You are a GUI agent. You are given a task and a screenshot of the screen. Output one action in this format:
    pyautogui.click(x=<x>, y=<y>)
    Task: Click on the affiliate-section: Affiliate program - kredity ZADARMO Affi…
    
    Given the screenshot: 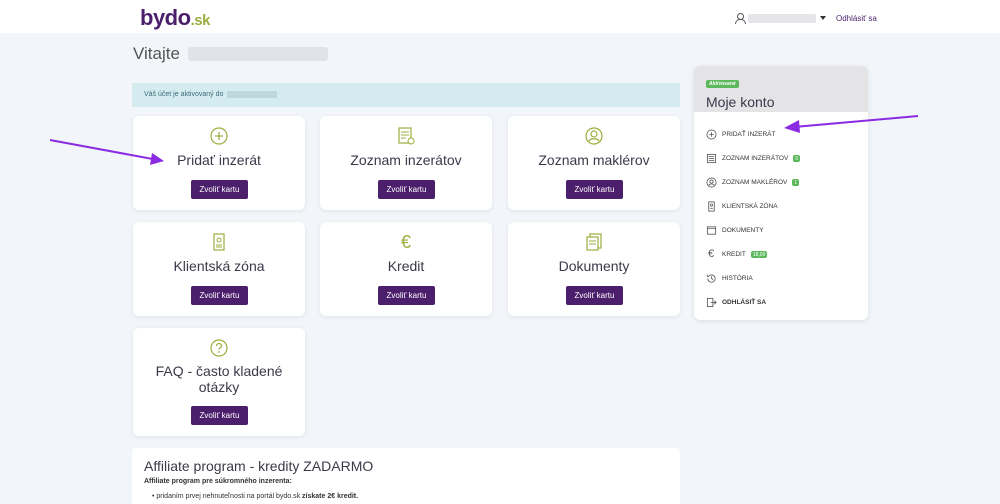 What is the action you would take?
    pyautogui.click(x=406, y=476)
    